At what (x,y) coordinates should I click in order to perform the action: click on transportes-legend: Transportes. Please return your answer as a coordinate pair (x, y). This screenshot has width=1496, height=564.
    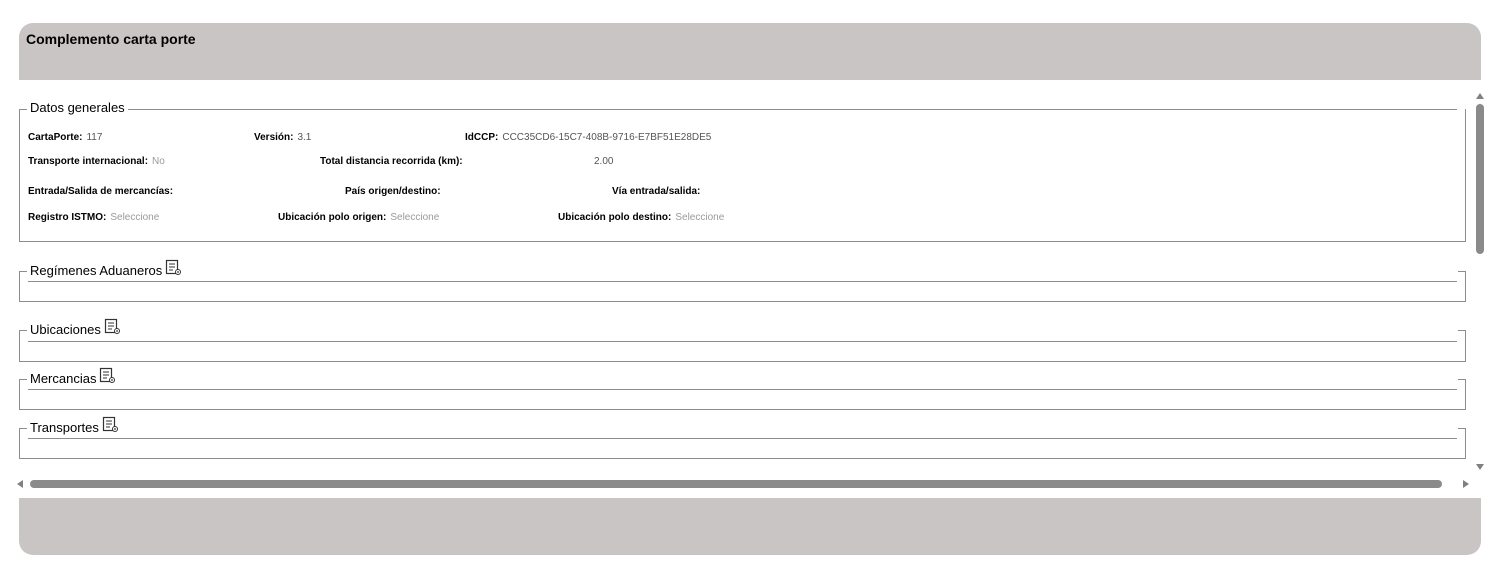
    Looking at the image, I should click on (74, 426).